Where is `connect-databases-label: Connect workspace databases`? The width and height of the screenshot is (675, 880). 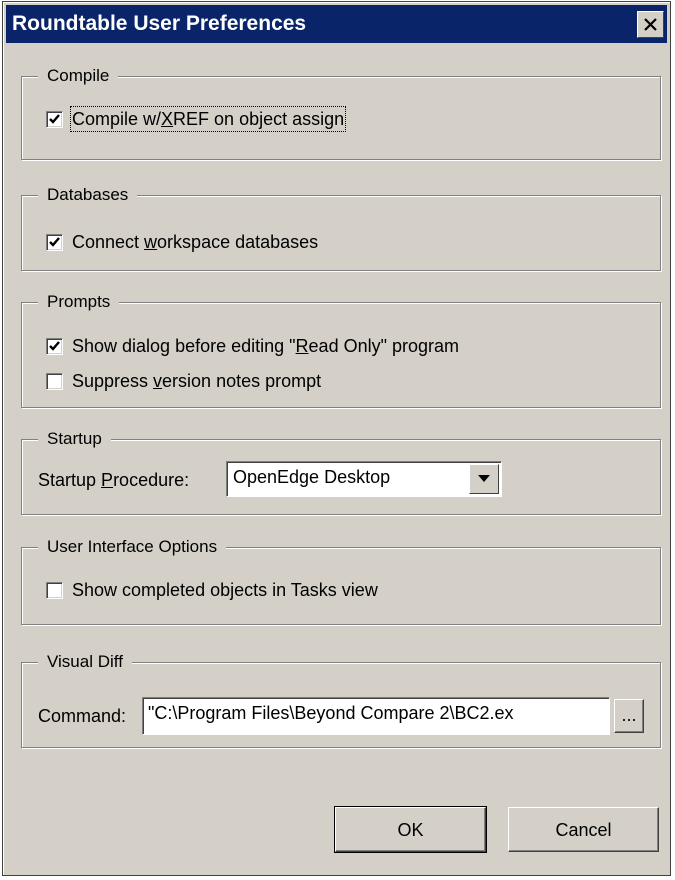 connect-databases-label: Connect workspace databases is located at coordinates (195, 242).